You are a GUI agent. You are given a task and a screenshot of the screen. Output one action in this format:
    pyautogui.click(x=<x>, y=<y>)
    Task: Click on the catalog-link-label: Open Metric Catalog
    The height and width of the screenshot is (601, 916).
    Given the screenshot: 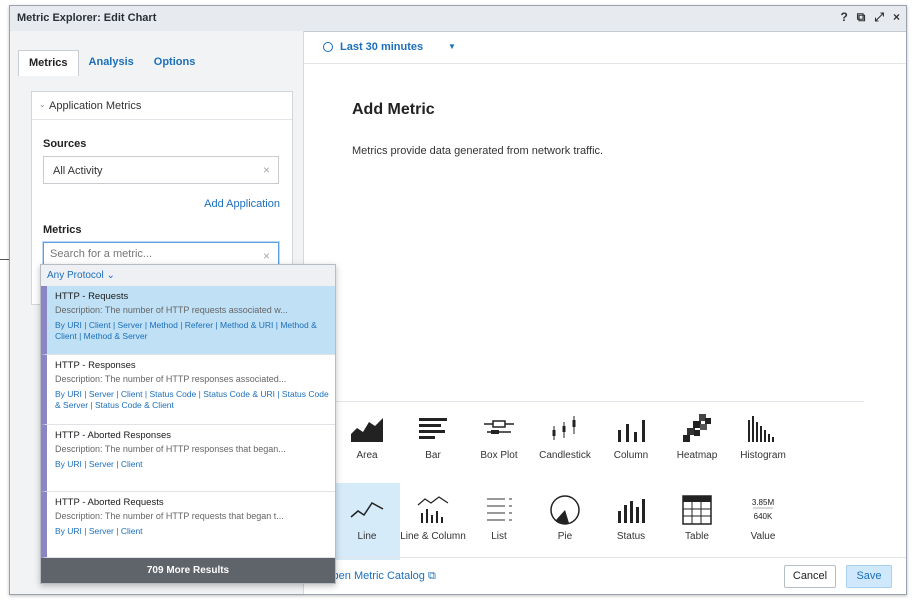 What is the action you would take?
    pyautogui.click(x=374, y=576)
    